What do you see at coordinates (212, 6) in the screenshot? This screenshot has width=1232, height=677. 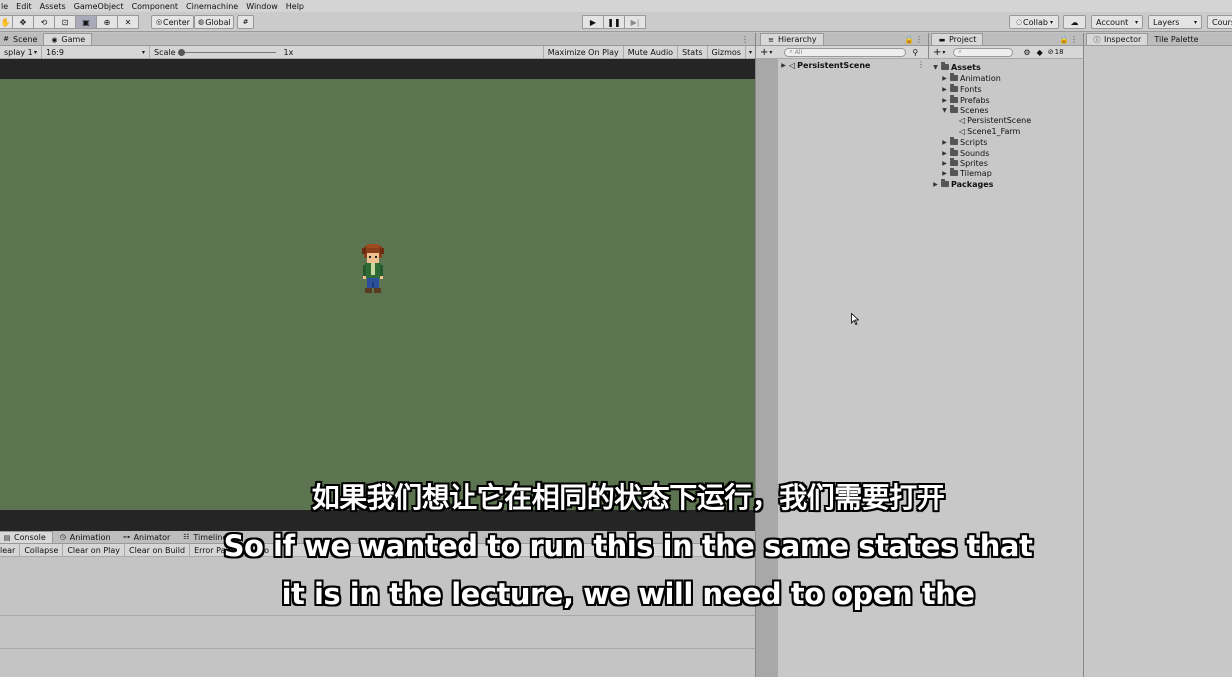 I see `menu-cinemachine: Cinemachine` at bounding box center [212, 6].